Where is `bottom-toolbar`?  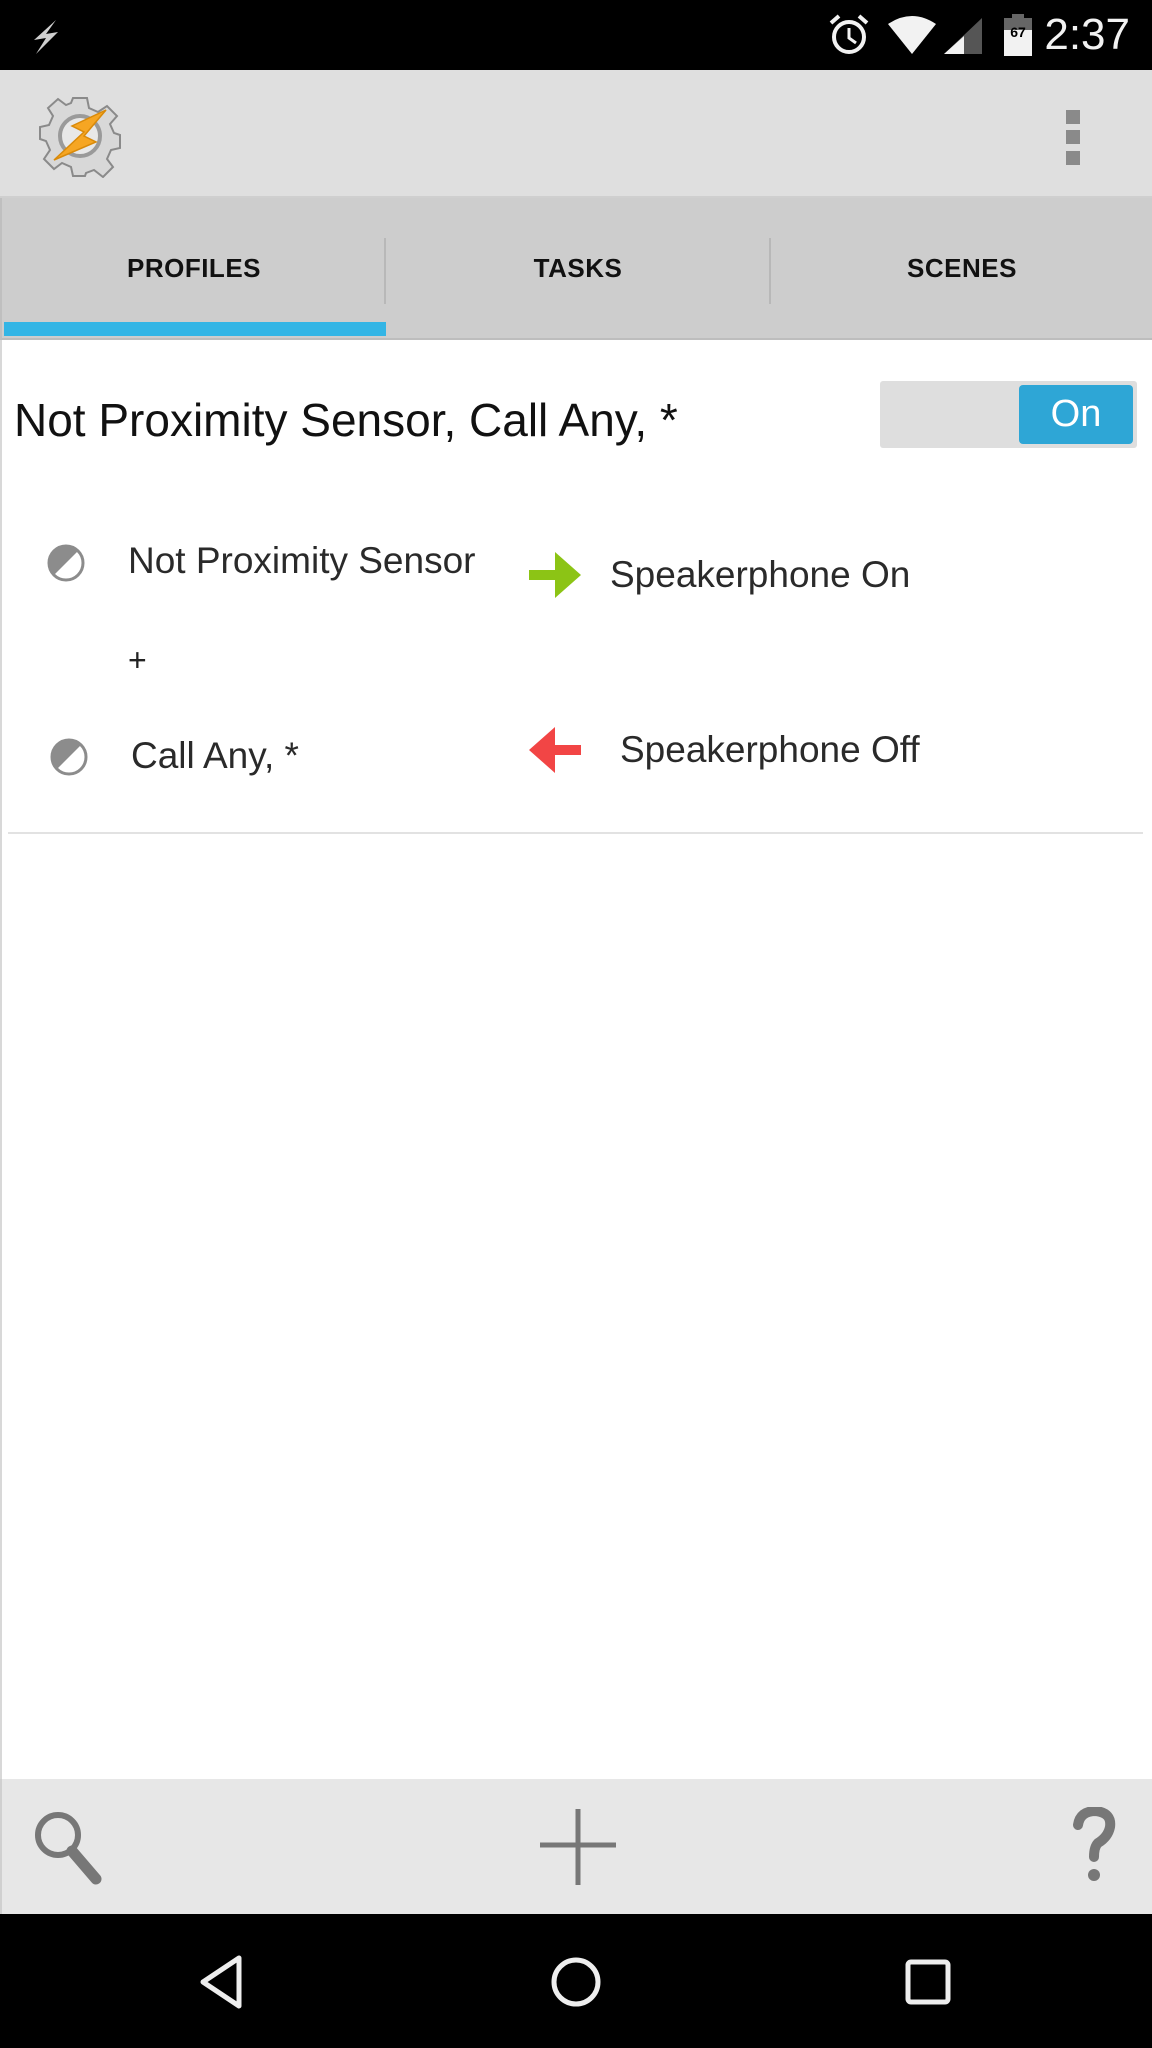
bottom-toolbar is located at coordinates (576, 1846).